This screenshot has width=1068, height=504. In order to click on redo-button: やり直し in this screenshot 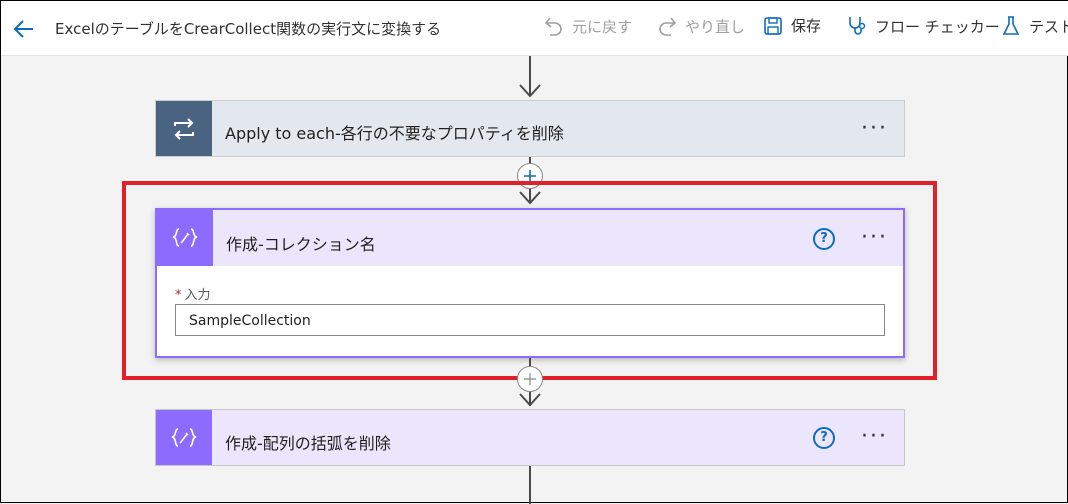, I will do `click(701, 26)`.